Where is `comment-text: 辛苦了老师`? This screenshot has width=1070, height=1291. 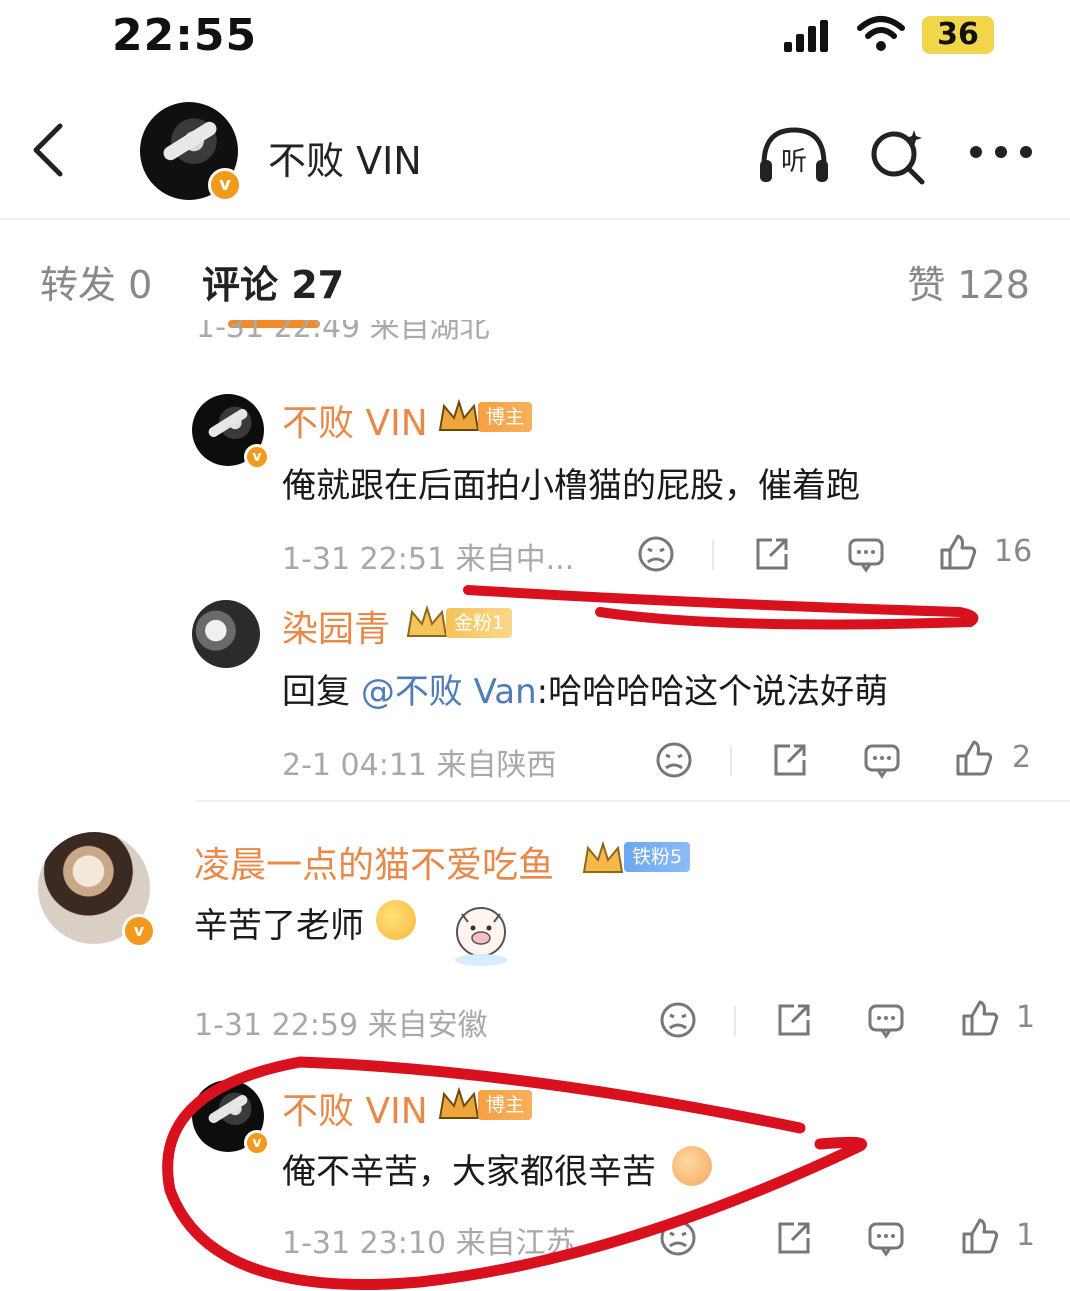
comment-text: 辛苦了老师 is located at coordinates (279, 926).